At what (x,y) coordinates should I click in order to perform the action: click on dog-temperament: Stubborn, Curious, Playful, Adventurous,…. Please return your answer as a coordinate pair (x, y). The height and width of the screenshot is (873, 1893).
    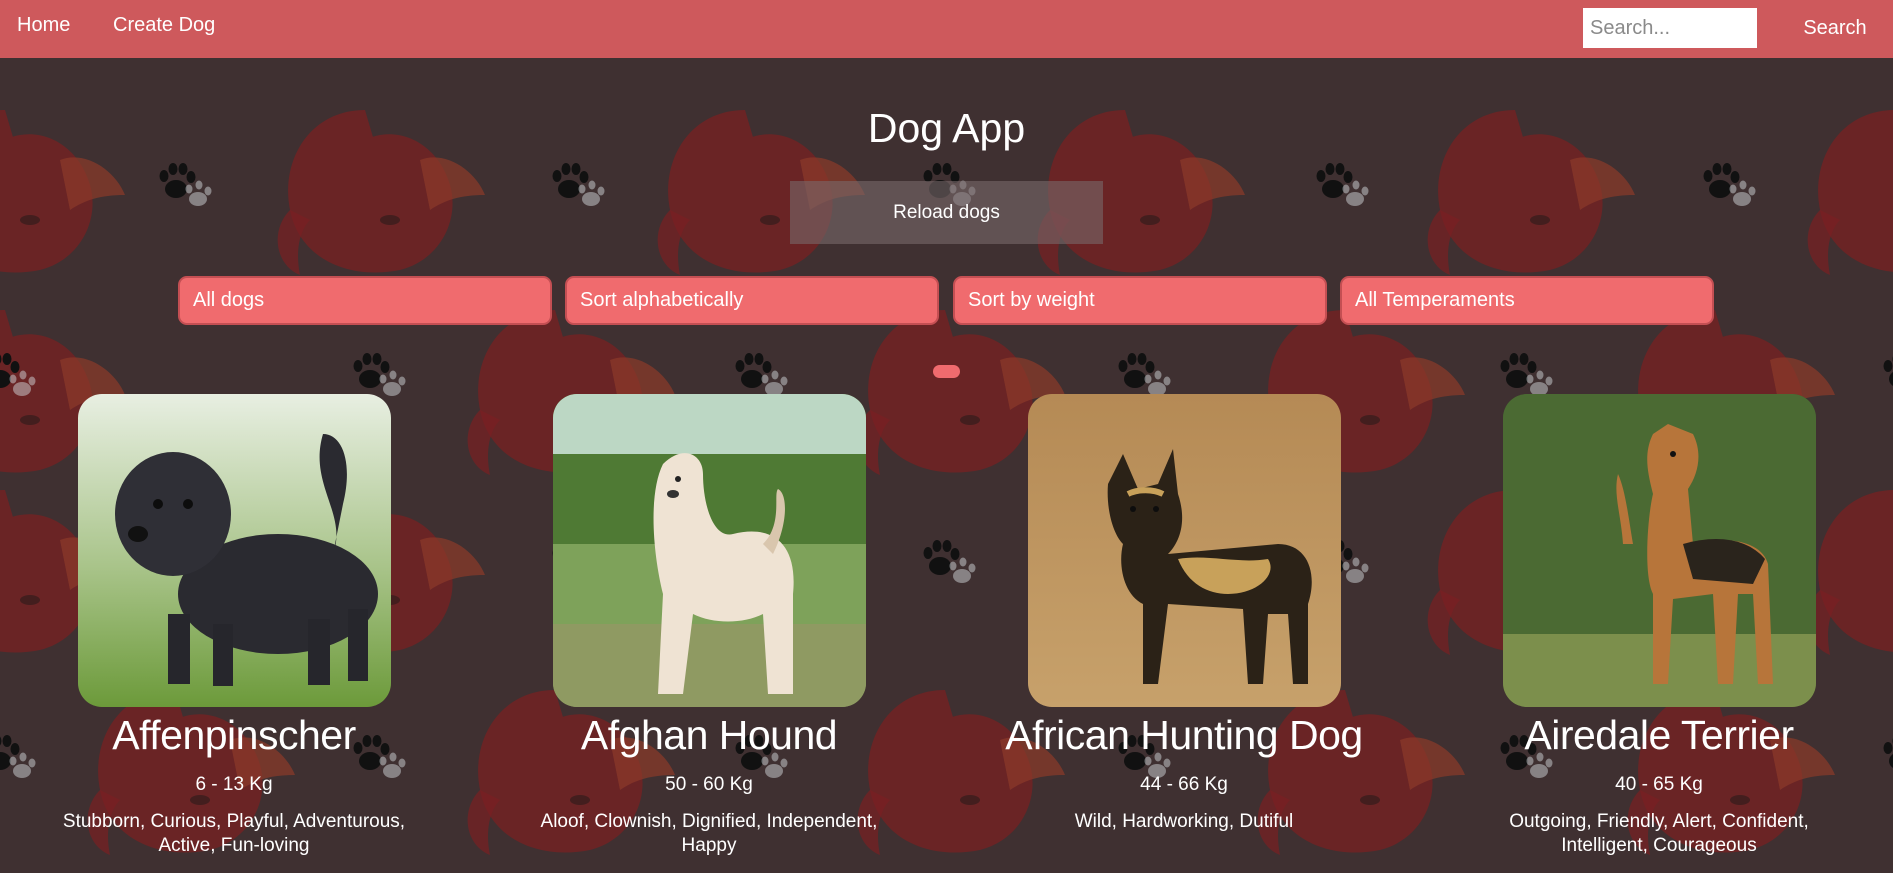
    Looking at the image, I should click on (234, 833).